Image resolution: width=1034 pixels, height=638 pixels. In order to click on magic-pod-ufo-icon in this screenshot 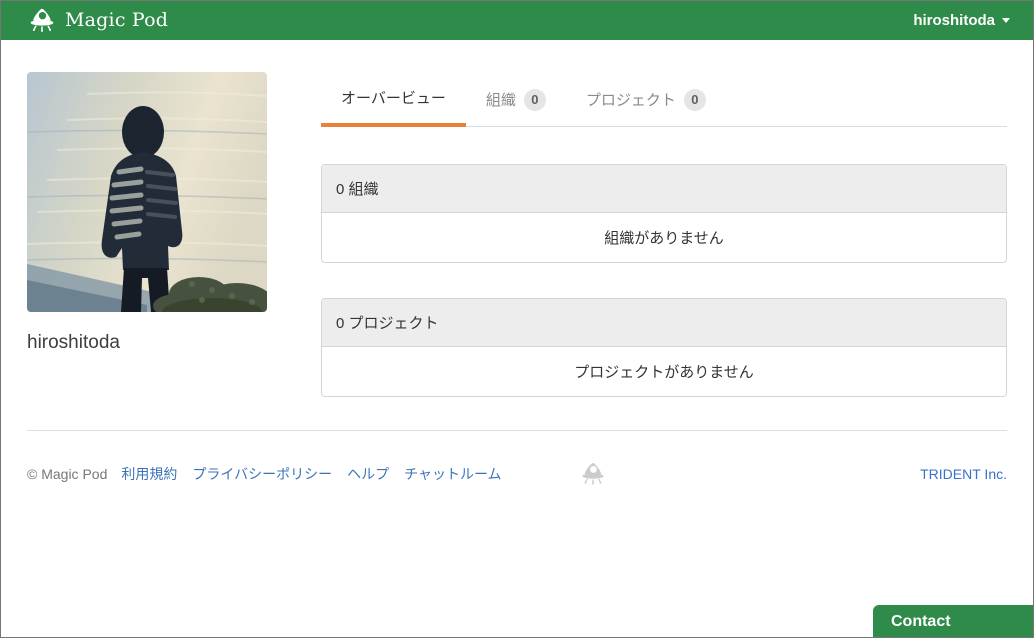, I will do `click(42, 20)`.